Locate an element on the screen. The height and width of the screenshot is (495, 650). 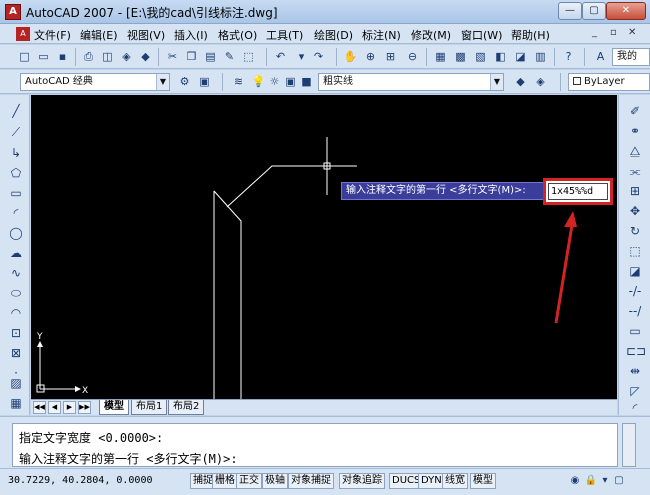
menu-format: 格式(O) is located at coordinates (237, 35).